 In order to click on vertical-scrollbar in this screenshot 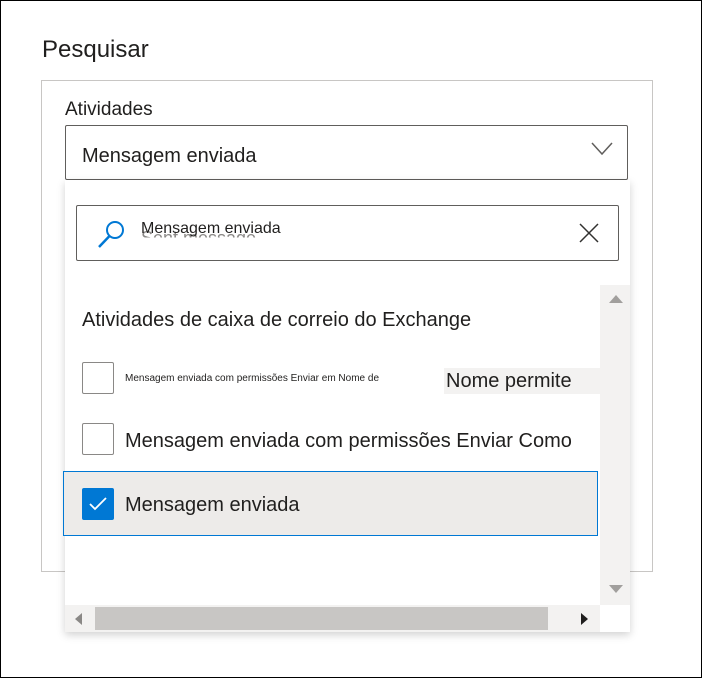, I will do `click(615, 445)`.